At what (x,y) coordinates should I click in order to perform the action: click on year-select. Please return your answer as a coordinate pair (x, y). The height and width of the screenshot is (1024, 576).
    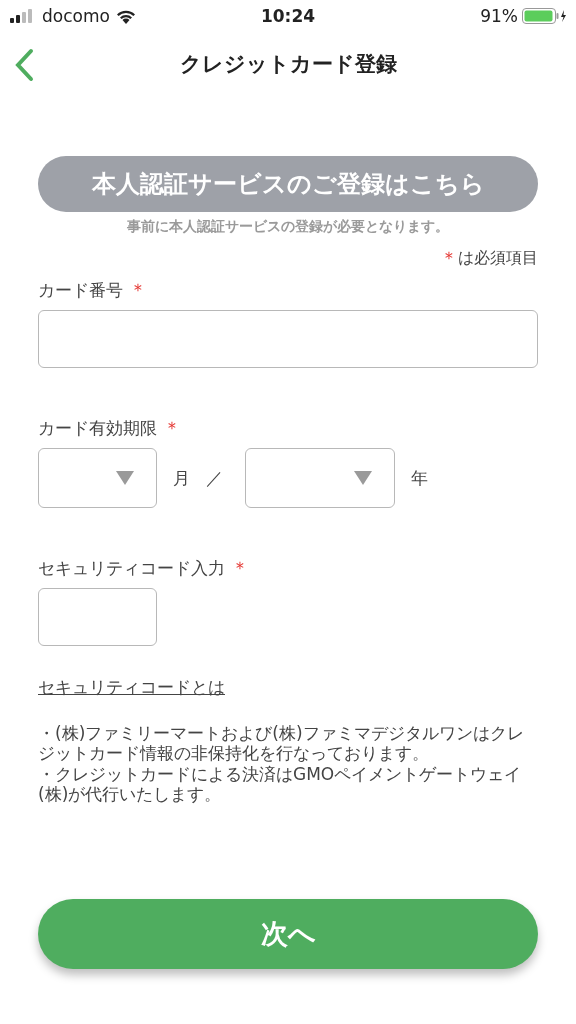
    Looking at the image, I should click on (320, 478).